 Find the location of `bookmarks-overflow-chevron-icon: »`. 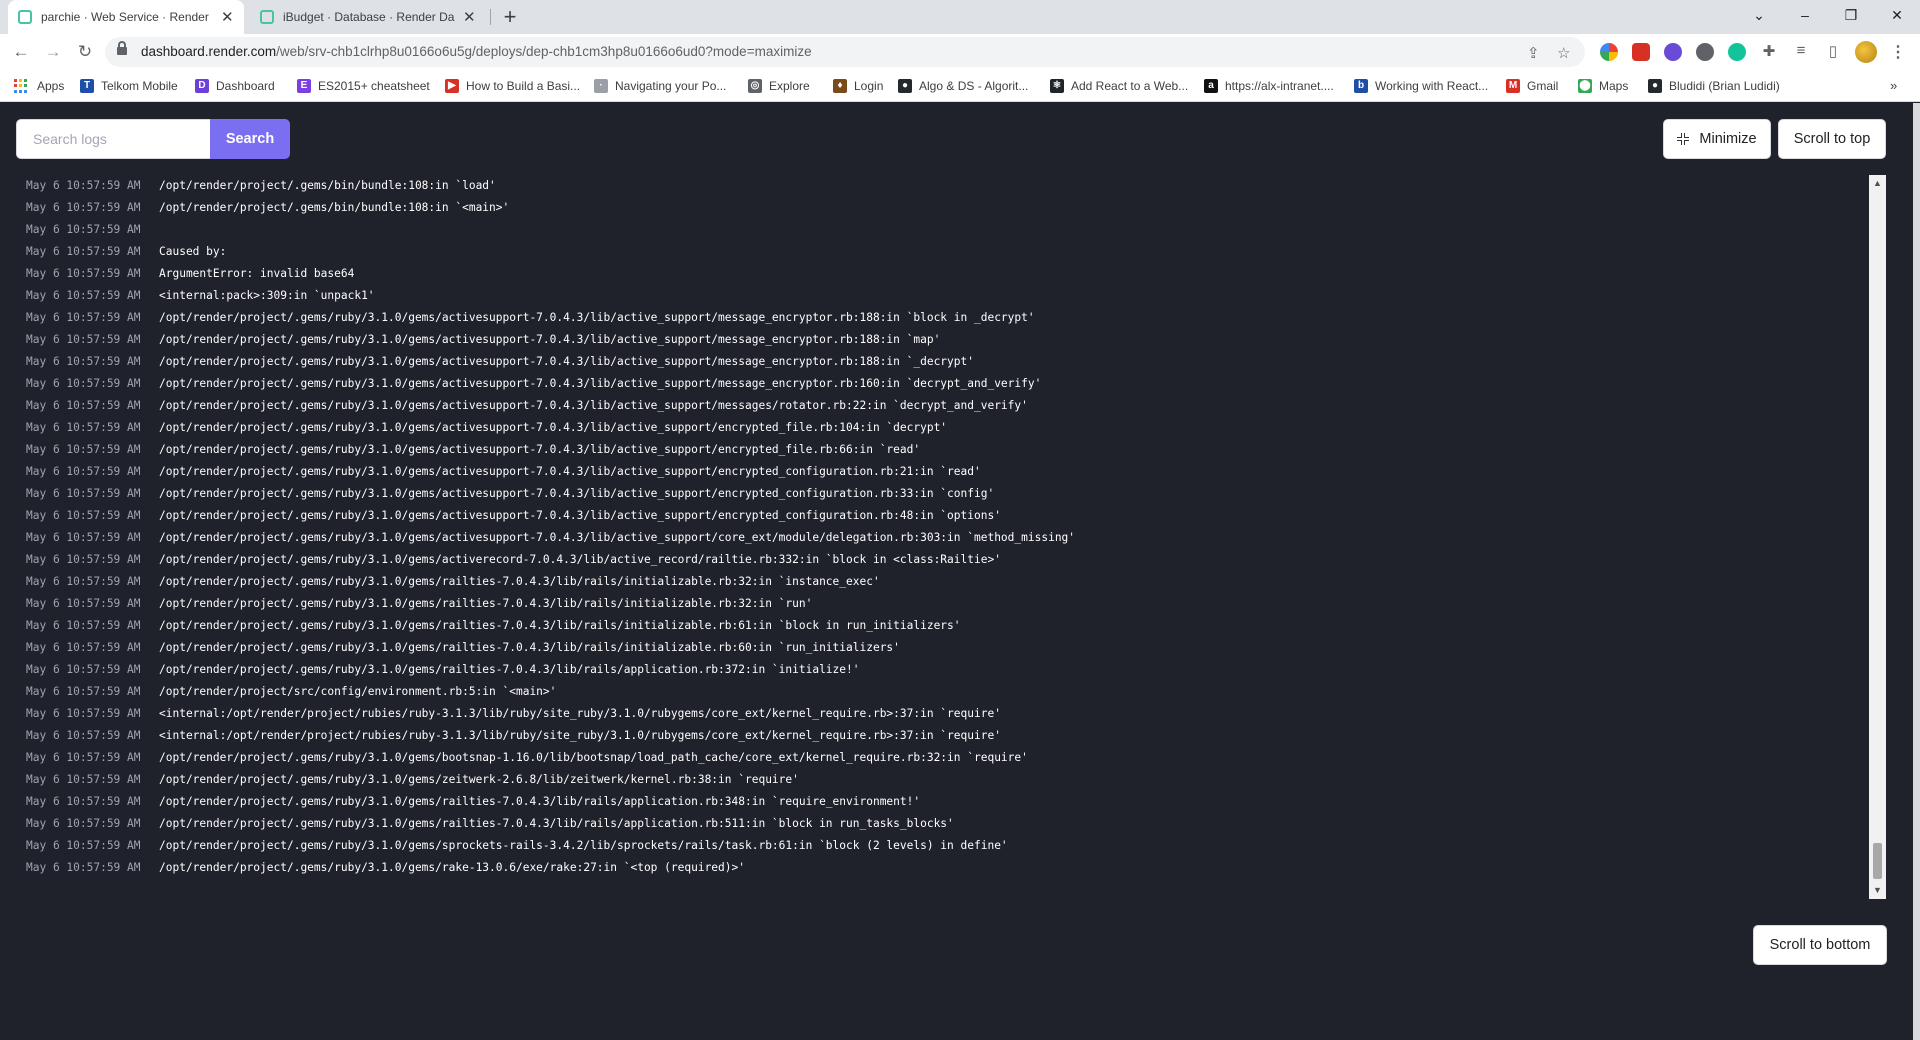

bookmarks-overflow-chevron-icon: » is located at coordinates (1893, 85).